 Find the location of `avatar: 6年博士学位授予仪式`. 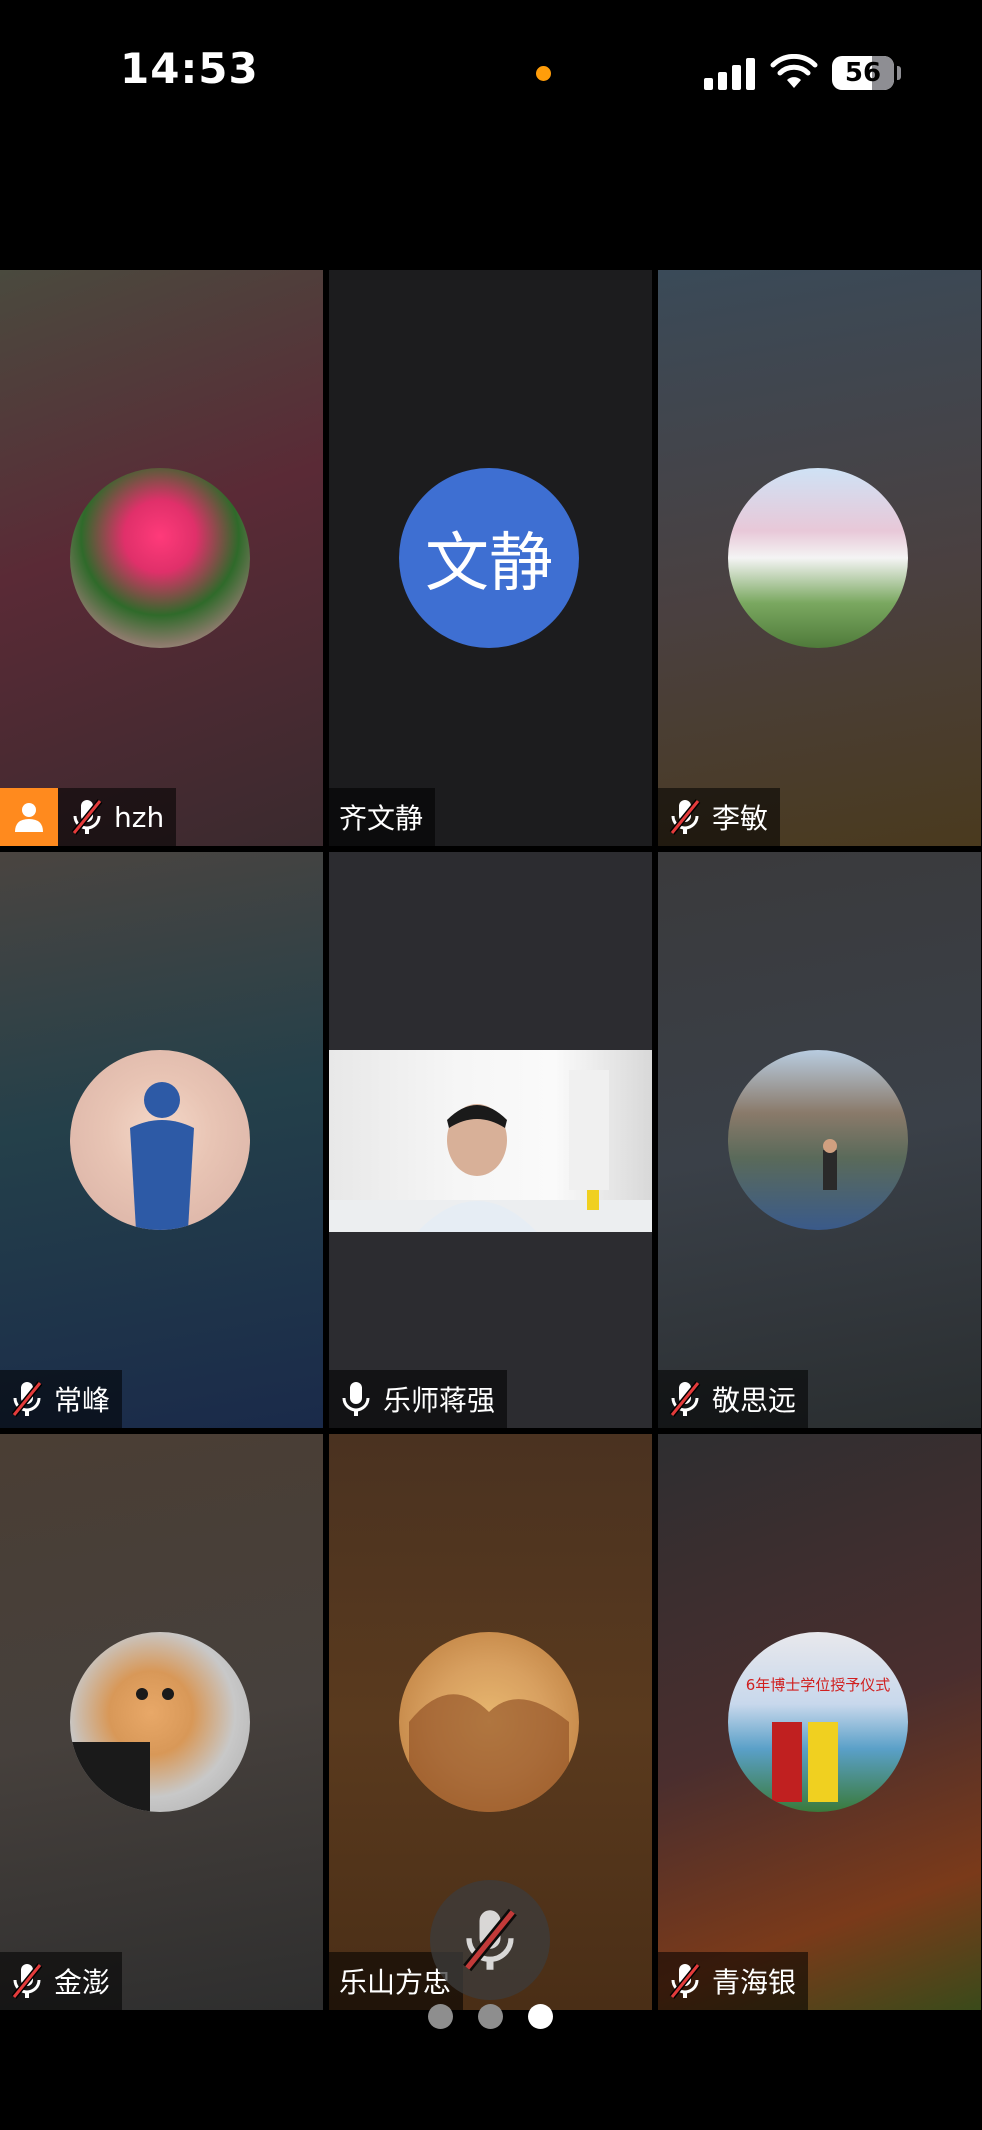

avatar: 6年博士学位授予仪式 is located at coordinates (818, 1722).